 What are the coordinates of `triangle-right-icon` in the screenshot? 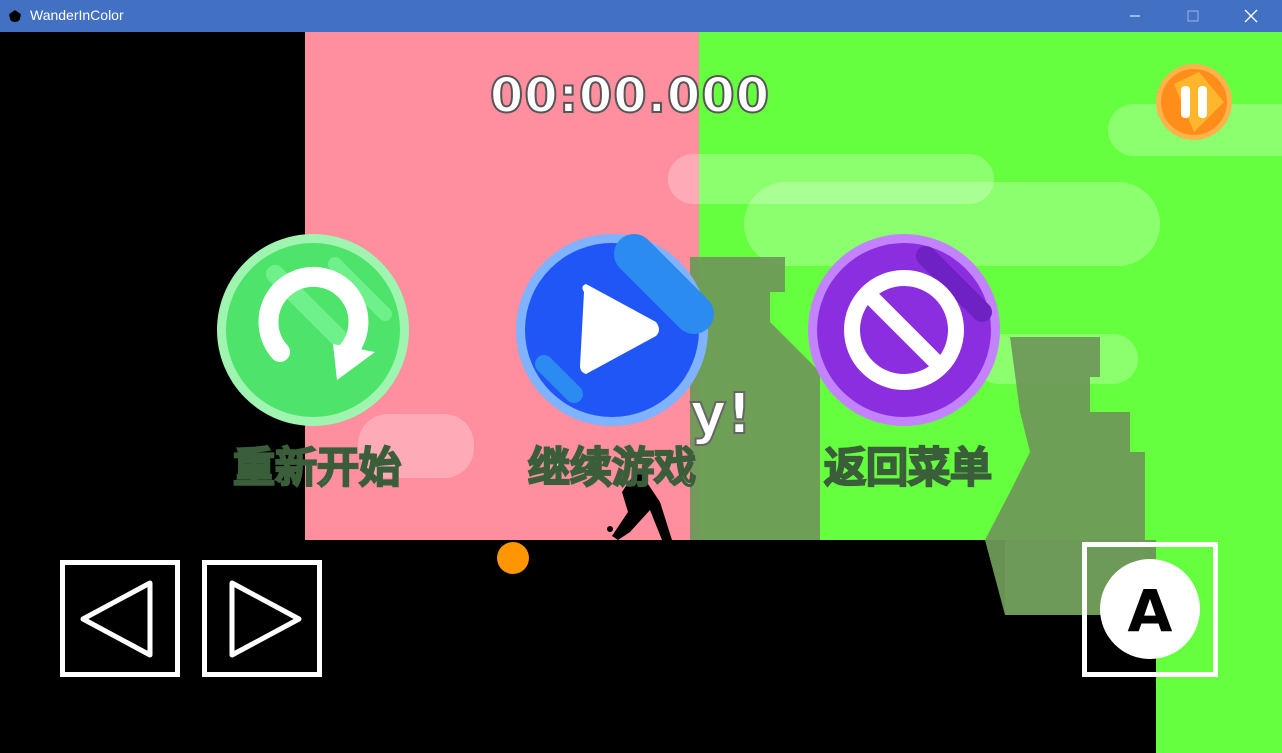 It's located at (265, 619).